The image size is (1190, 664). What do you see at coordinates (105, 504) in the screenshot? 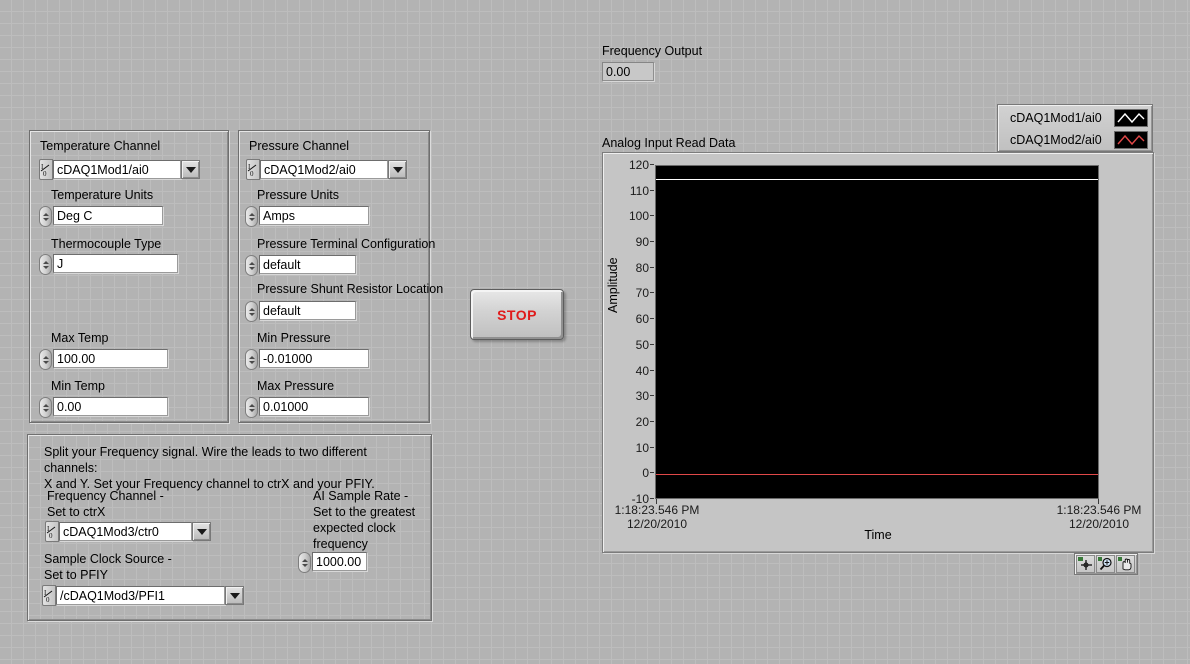
I see `frequency-channel-label: Frequency Channel - Set to ctrX` at bounding box center [105, 504].